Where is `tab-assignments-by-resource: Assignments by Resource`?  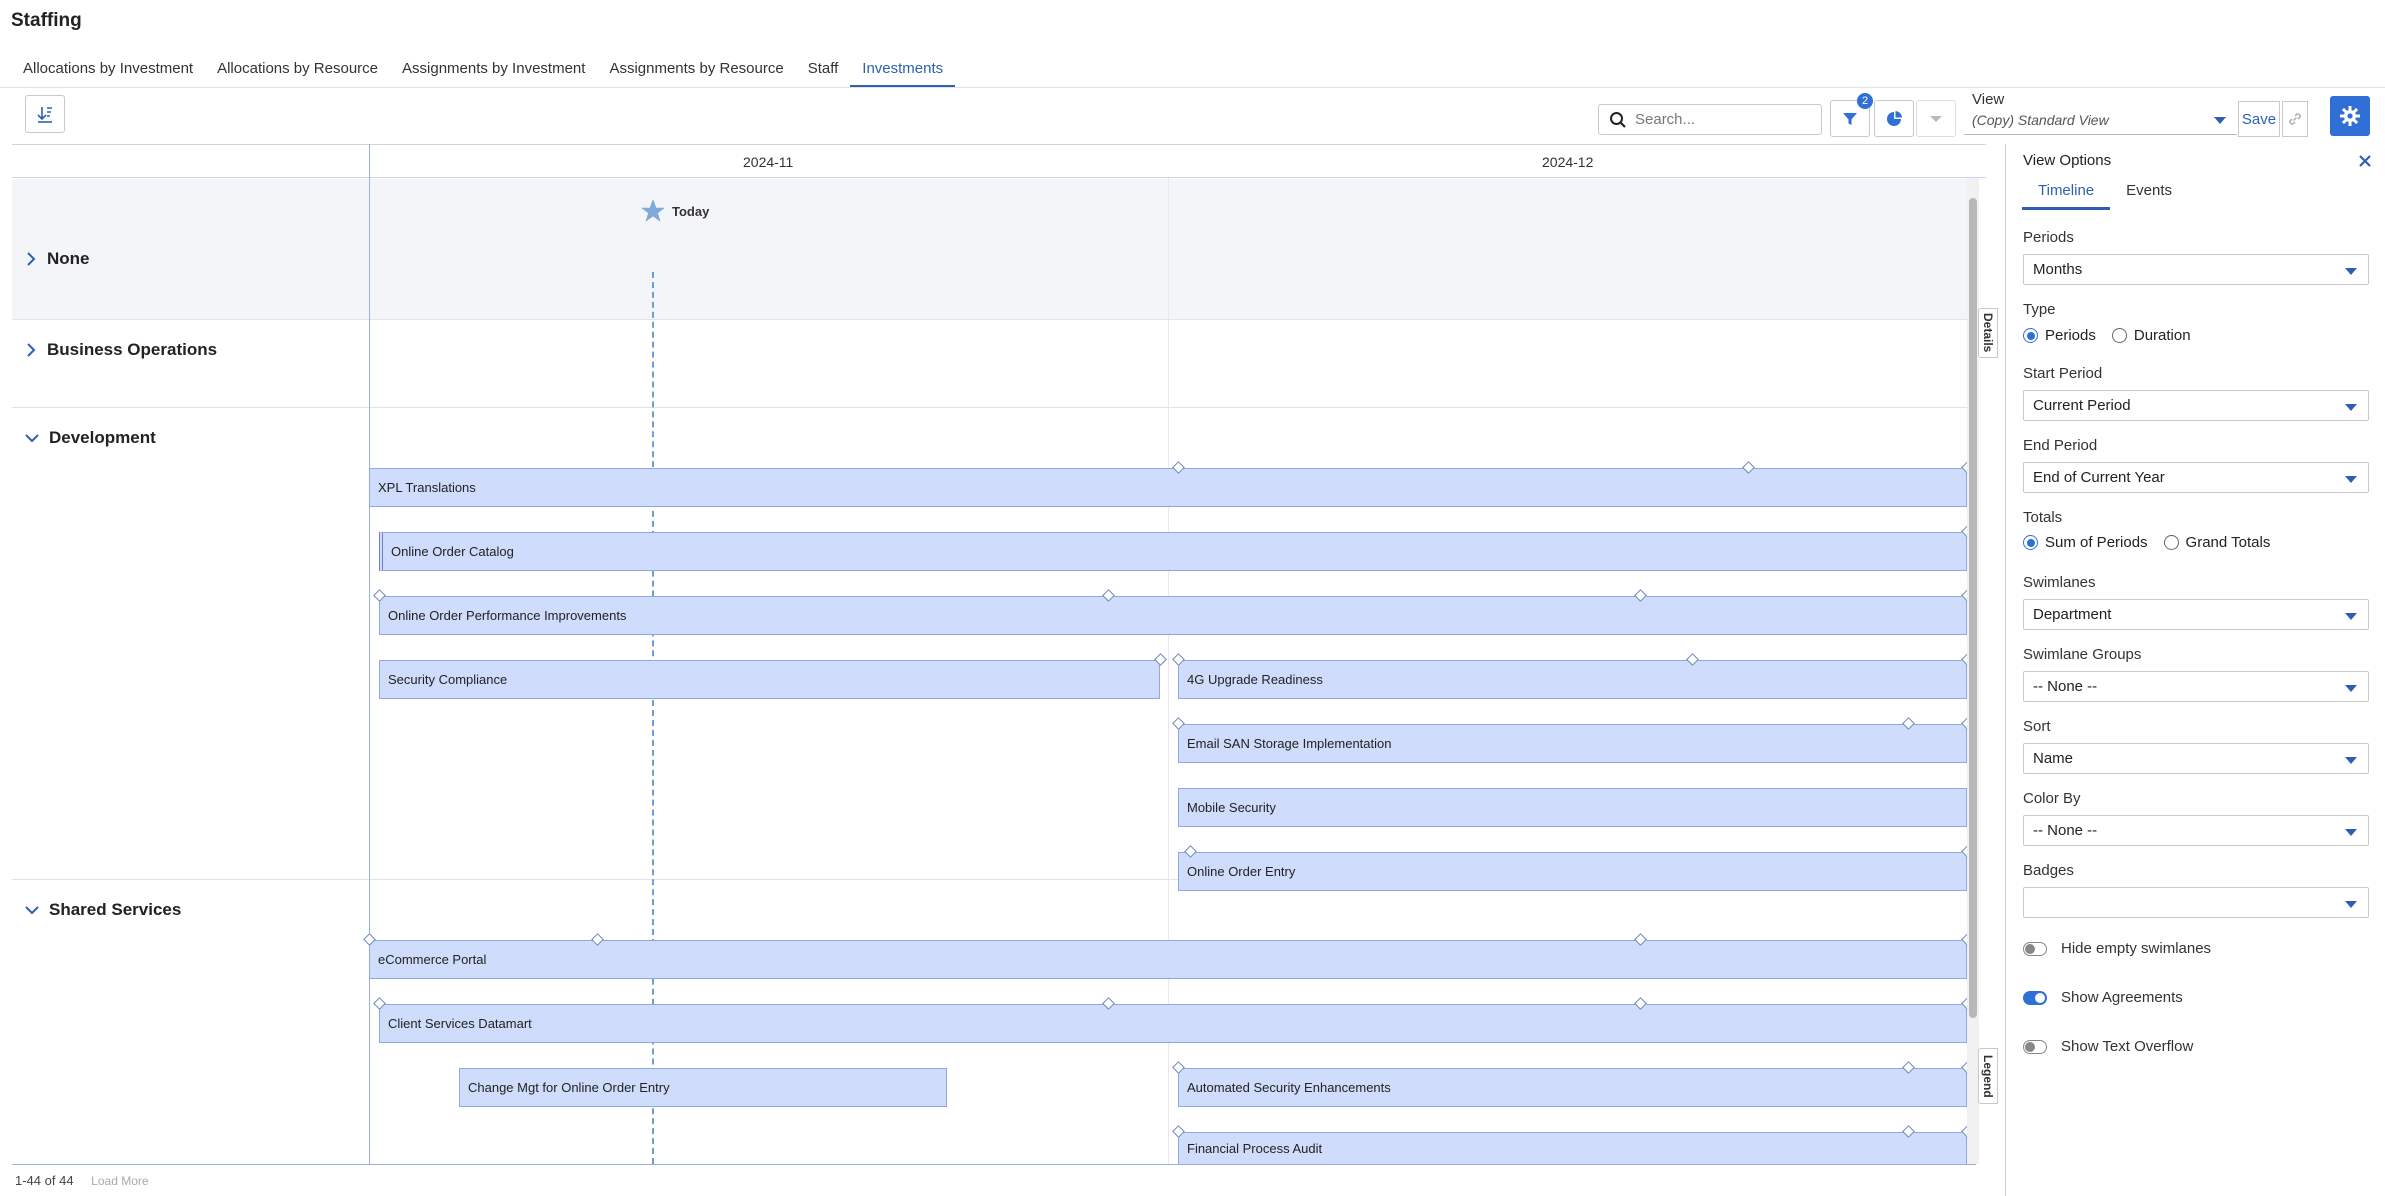
tab-assignments-by-resource: Assignments by Resource is located at coordinates (696, 73).